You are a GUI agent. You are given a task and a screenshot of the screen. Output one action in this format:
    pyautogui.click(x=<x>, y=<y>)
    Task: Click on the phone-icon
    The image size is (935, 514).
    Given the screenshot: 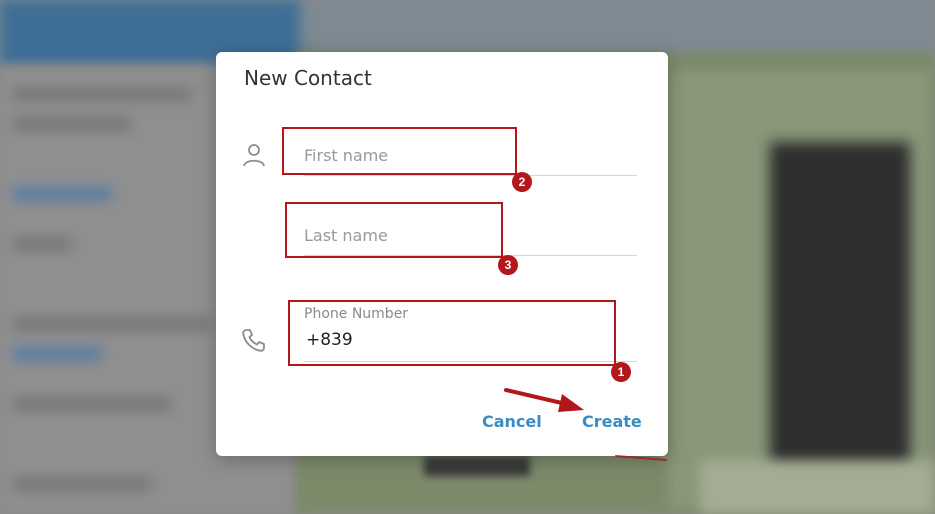 What is the action you would take?
    pyautogui.click(x=254, y=340)
    